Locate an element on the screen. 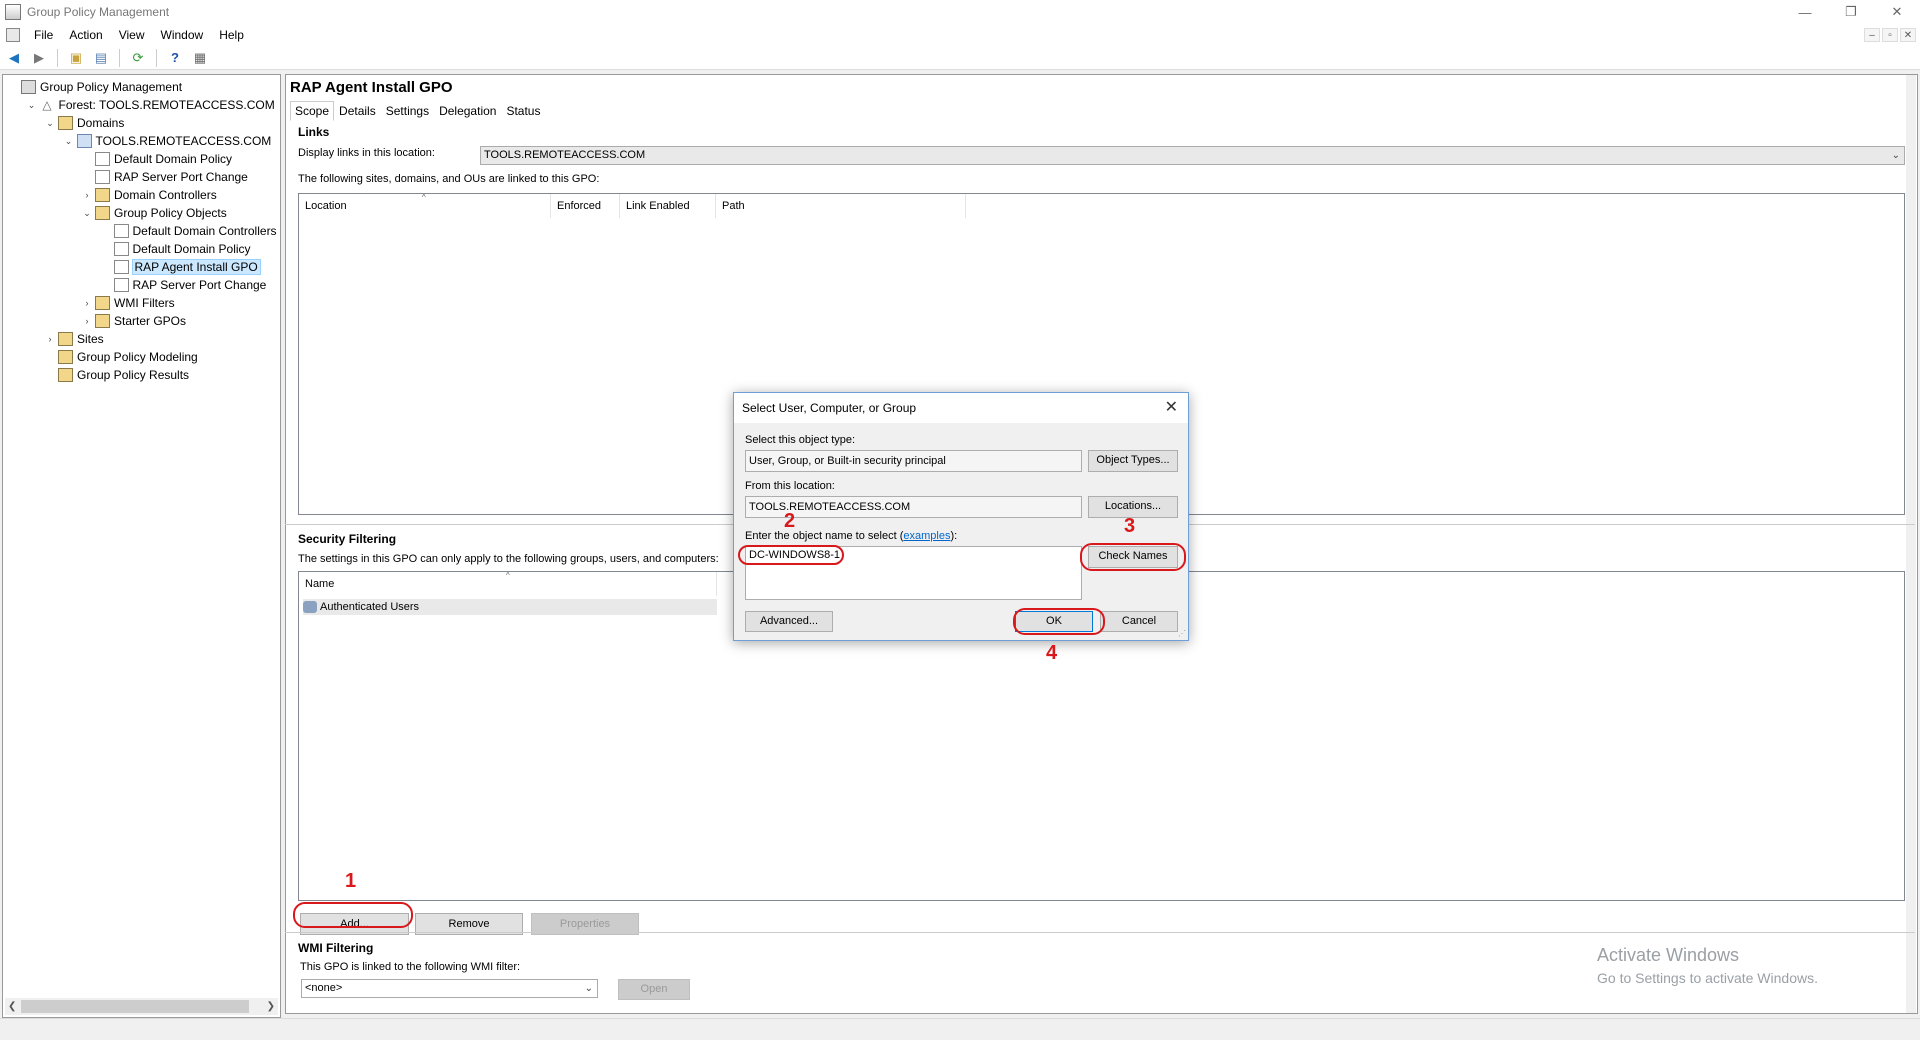 The image size is (1920, 1040). app-icon is located at coordinates (13, 12).